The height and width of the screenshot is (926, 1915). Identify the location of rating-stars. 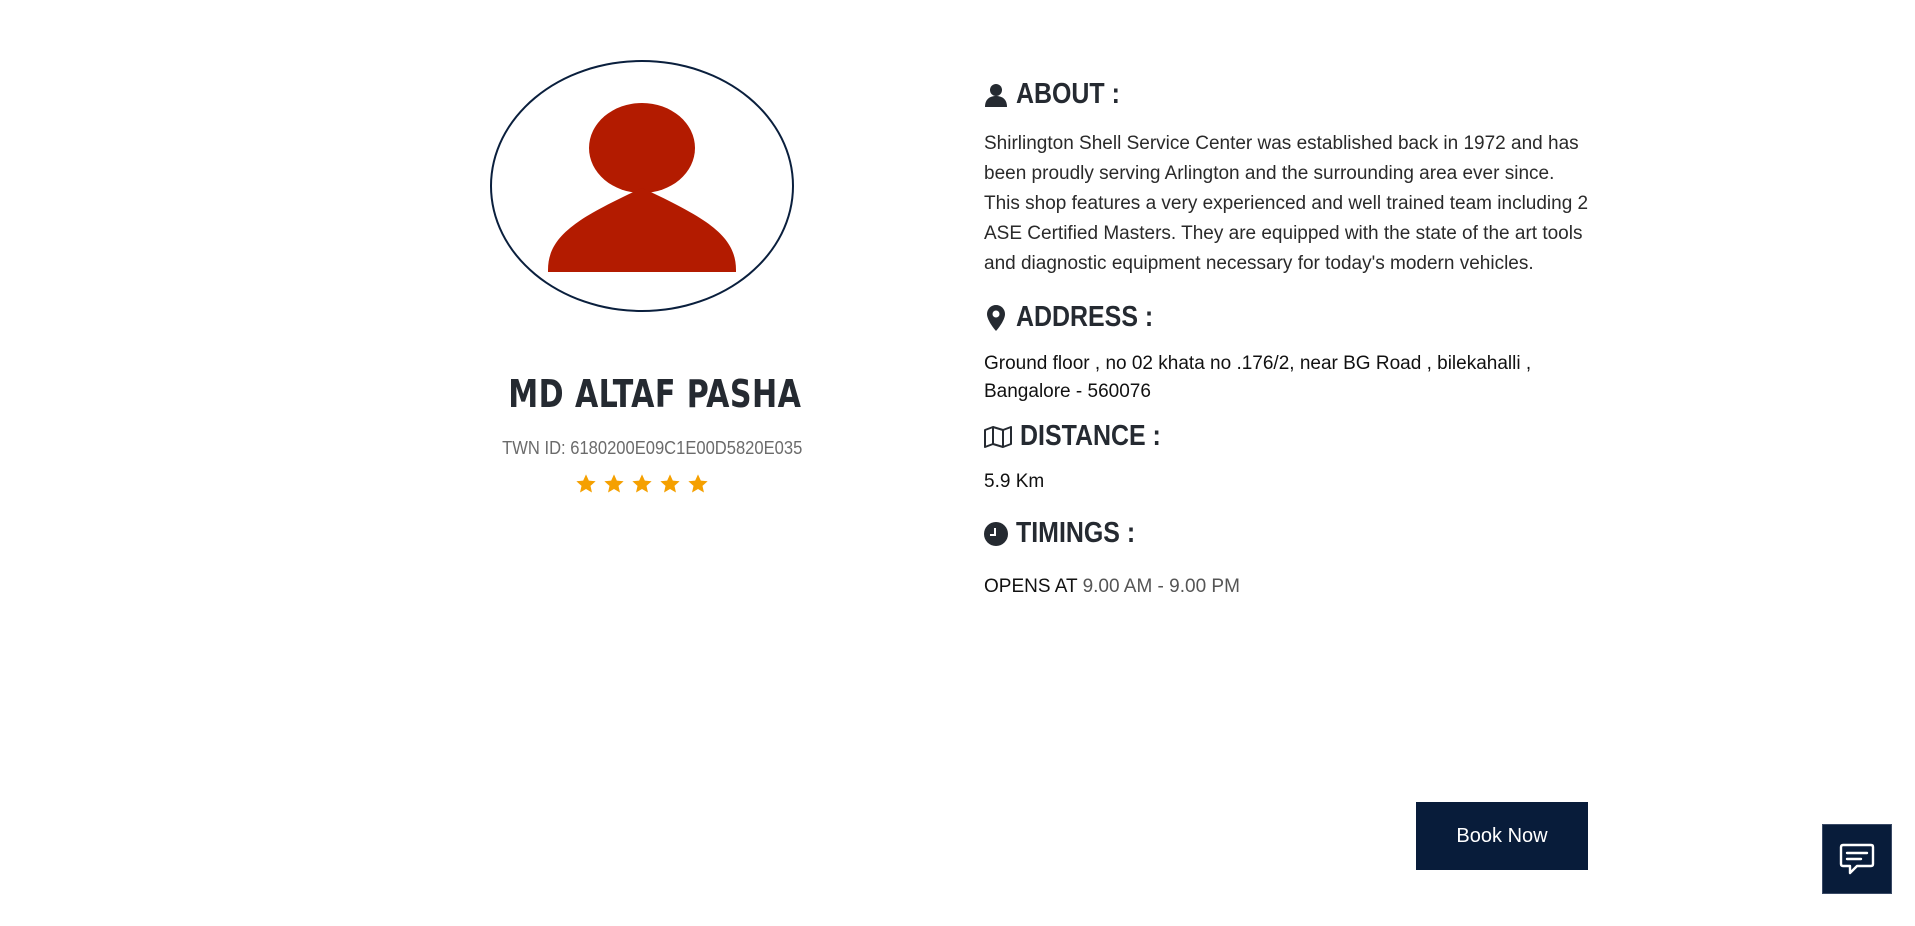
(642, 484).